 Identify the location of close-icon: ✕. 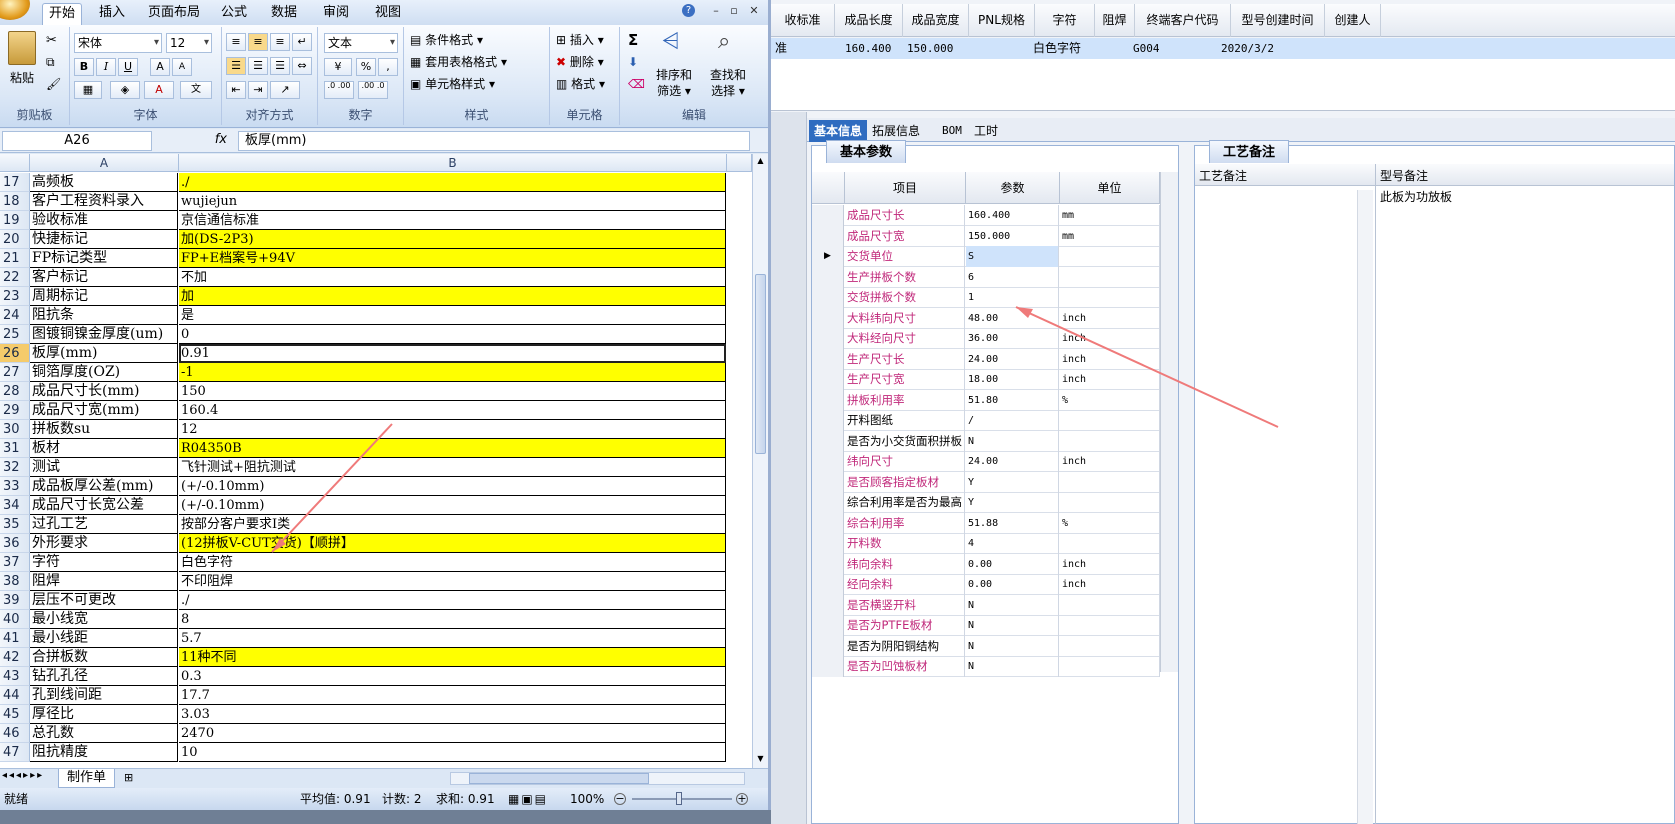
(754, 11).